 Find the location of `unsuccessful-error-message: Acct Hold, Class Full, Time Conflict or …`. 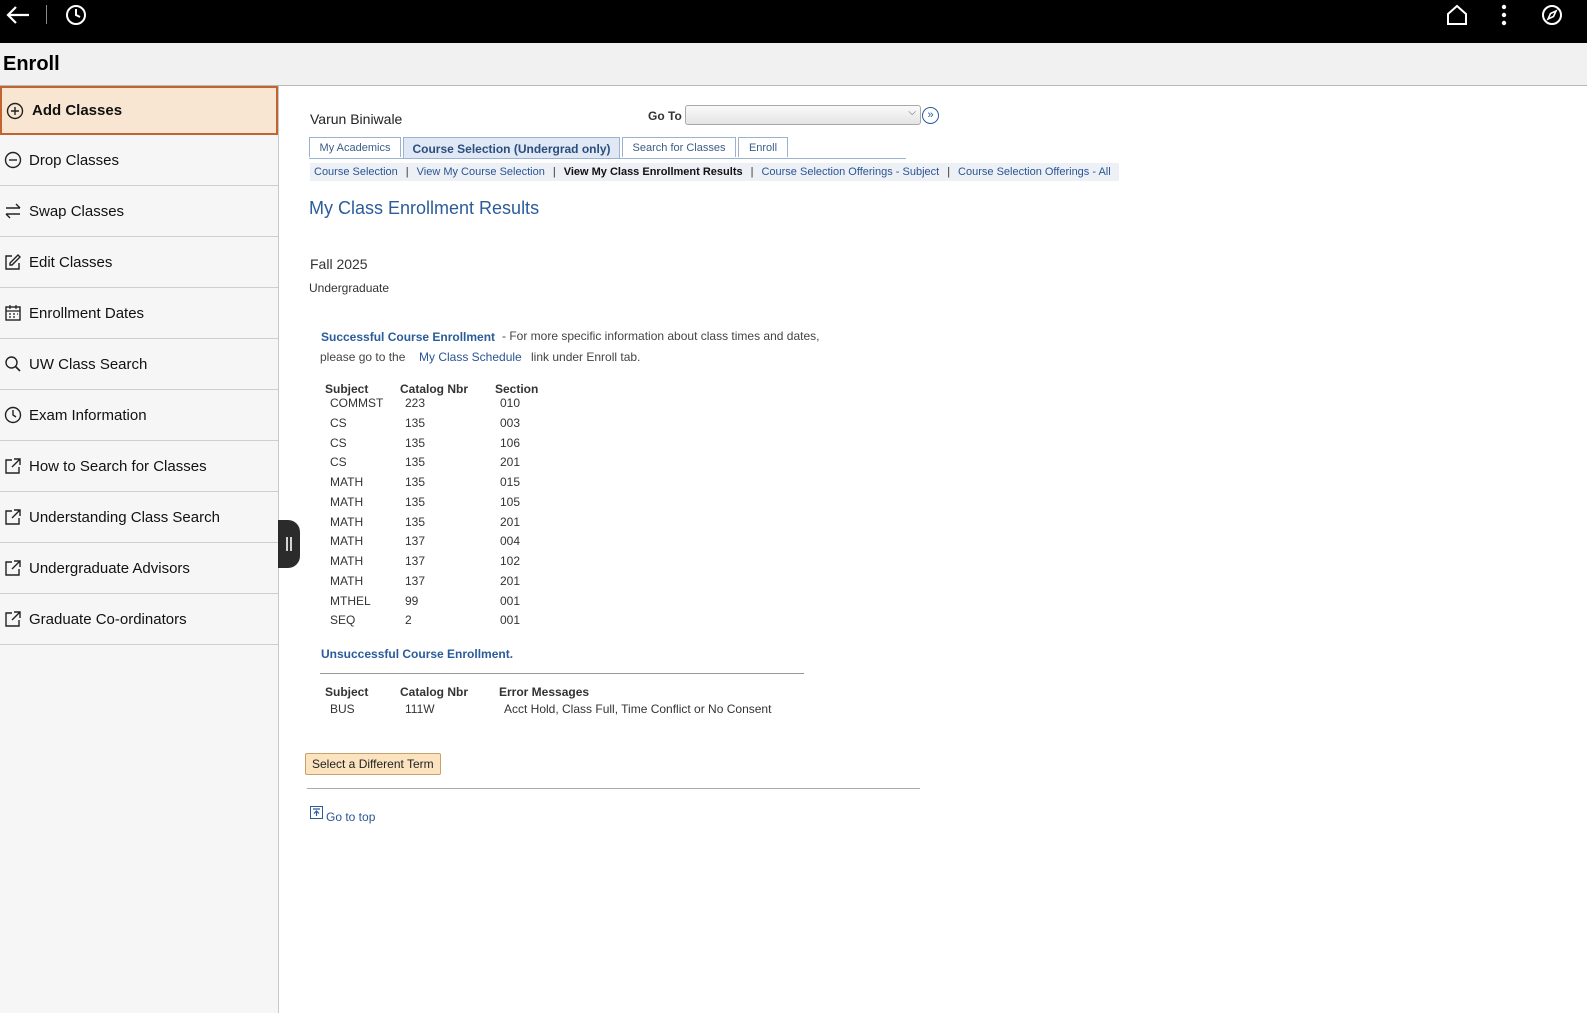

unsuccessful-error-message: Acct Hold, Class Full, Time Conflict or … is located at coordinates (638, 709).